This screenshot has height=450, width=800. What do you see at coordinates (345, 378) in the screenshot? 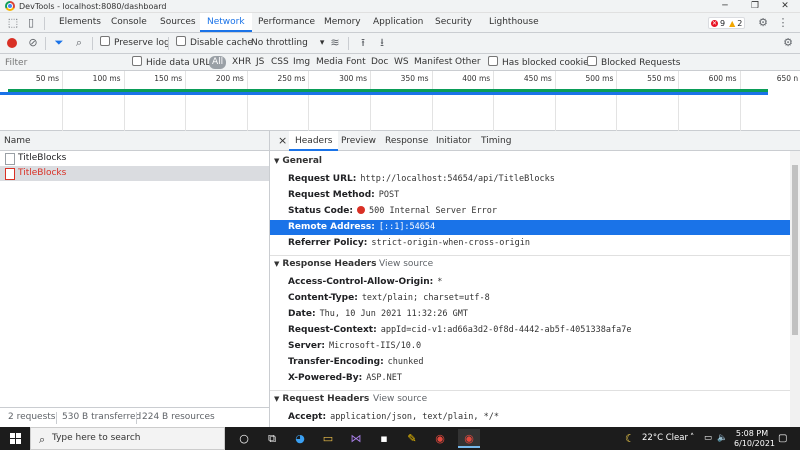
I see `response-header-row: X-Powered-By: ASP.NET` at bounding box center [345, 378].